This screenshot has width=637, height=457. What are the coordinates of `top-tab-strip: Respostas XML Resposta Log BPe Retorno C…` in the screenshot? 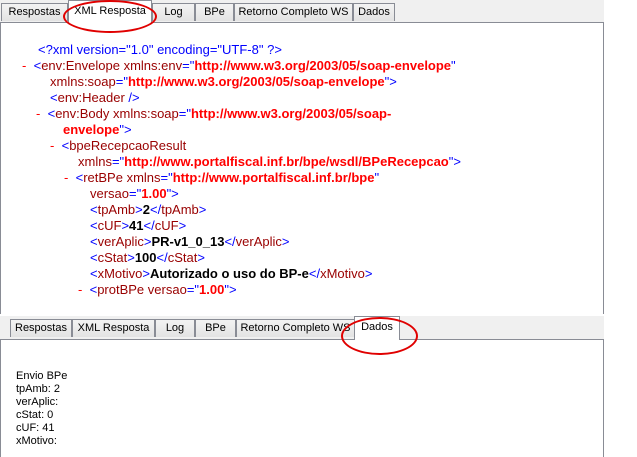 It's located at (302, 11).